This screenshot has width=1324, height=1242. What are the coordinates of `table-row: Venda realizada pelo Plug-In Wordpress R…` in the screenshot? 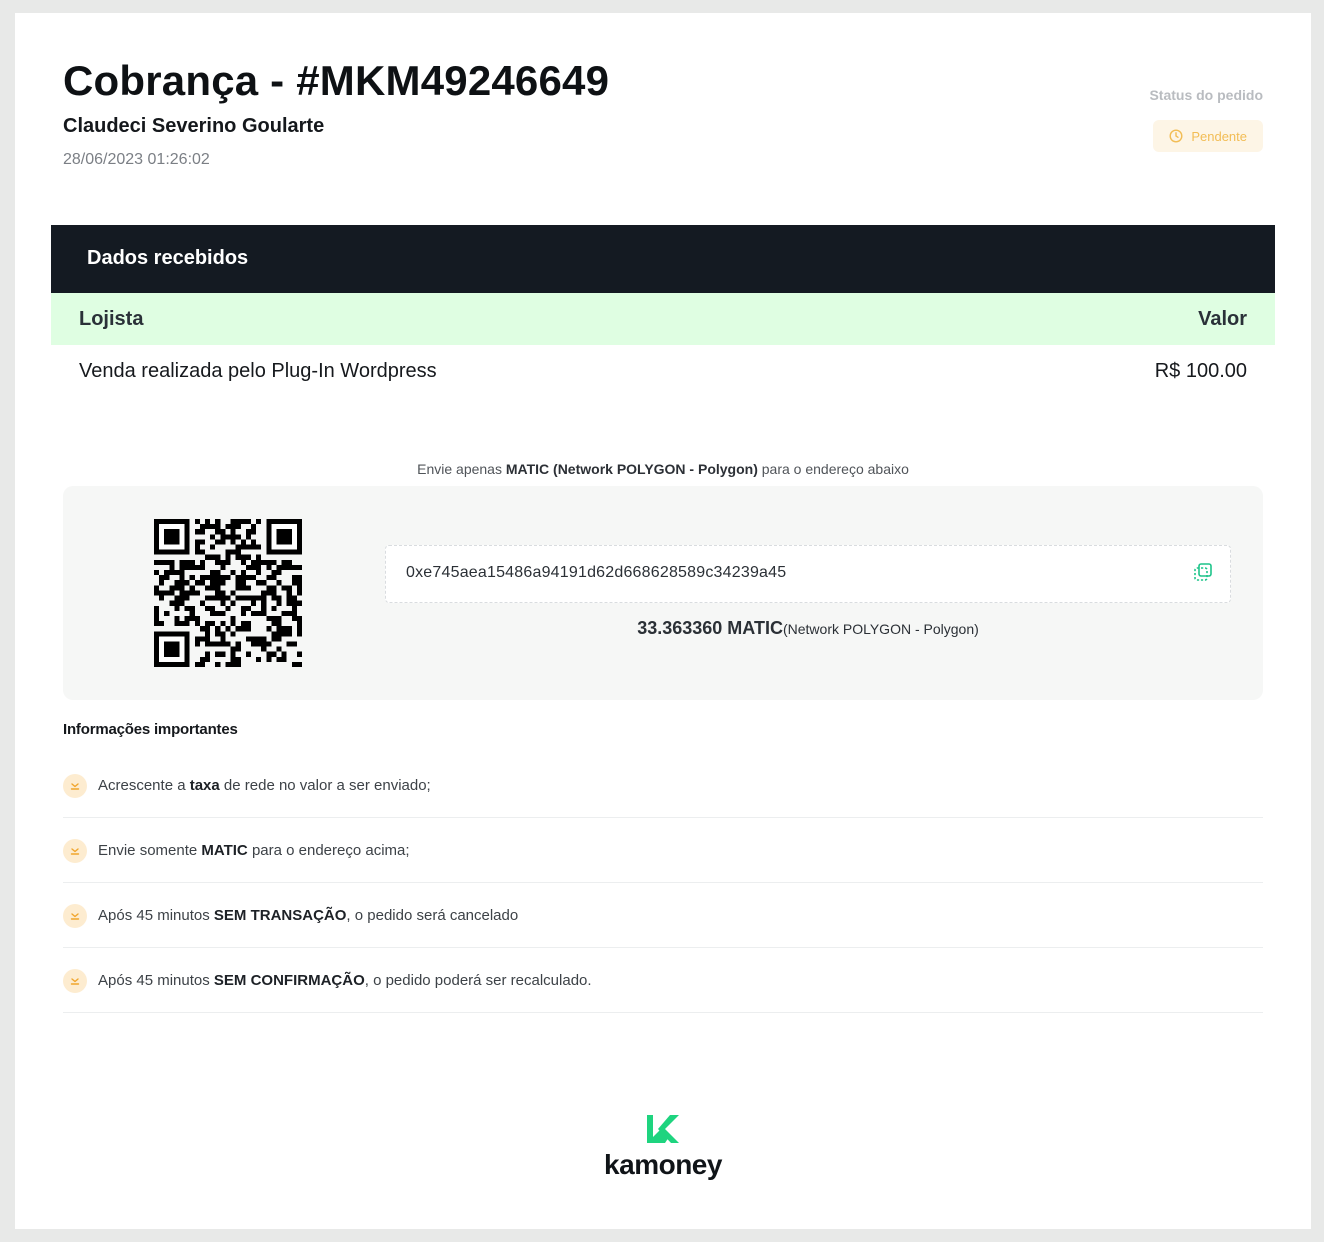 It's located at (663, 371).